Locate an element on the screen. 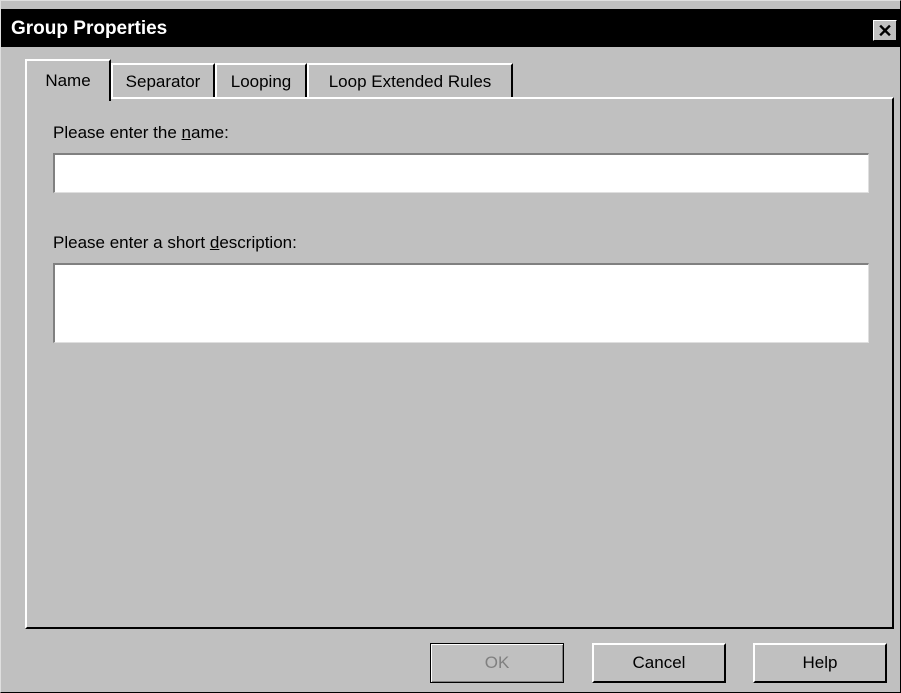 This screenshot has height=693, width=901. tab-separator-label: Separator is located at coordinates (163, 81).